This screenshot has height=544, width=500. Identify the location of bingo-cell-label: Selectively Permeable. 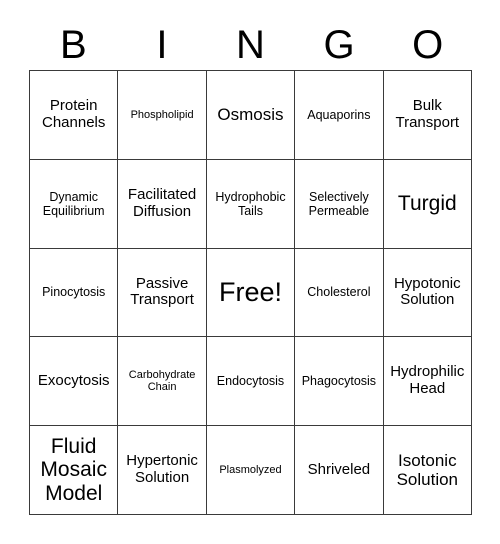
(339, 203).